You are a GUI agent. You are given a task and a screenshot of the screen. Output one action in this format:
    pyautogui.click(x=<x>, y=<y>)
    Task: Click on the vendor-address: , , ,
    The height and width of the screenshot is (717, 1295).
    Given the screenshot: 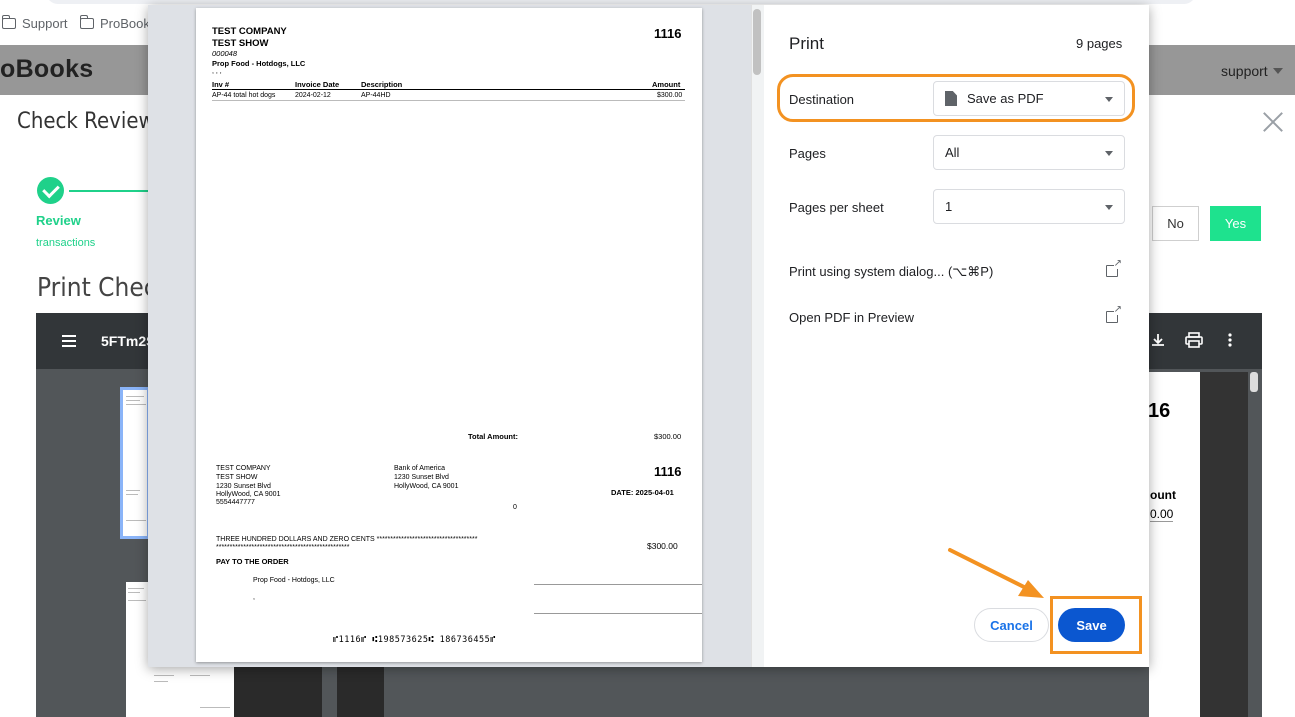 What is the action you would take?
    pyautogui.click(x=217, y=71)
    